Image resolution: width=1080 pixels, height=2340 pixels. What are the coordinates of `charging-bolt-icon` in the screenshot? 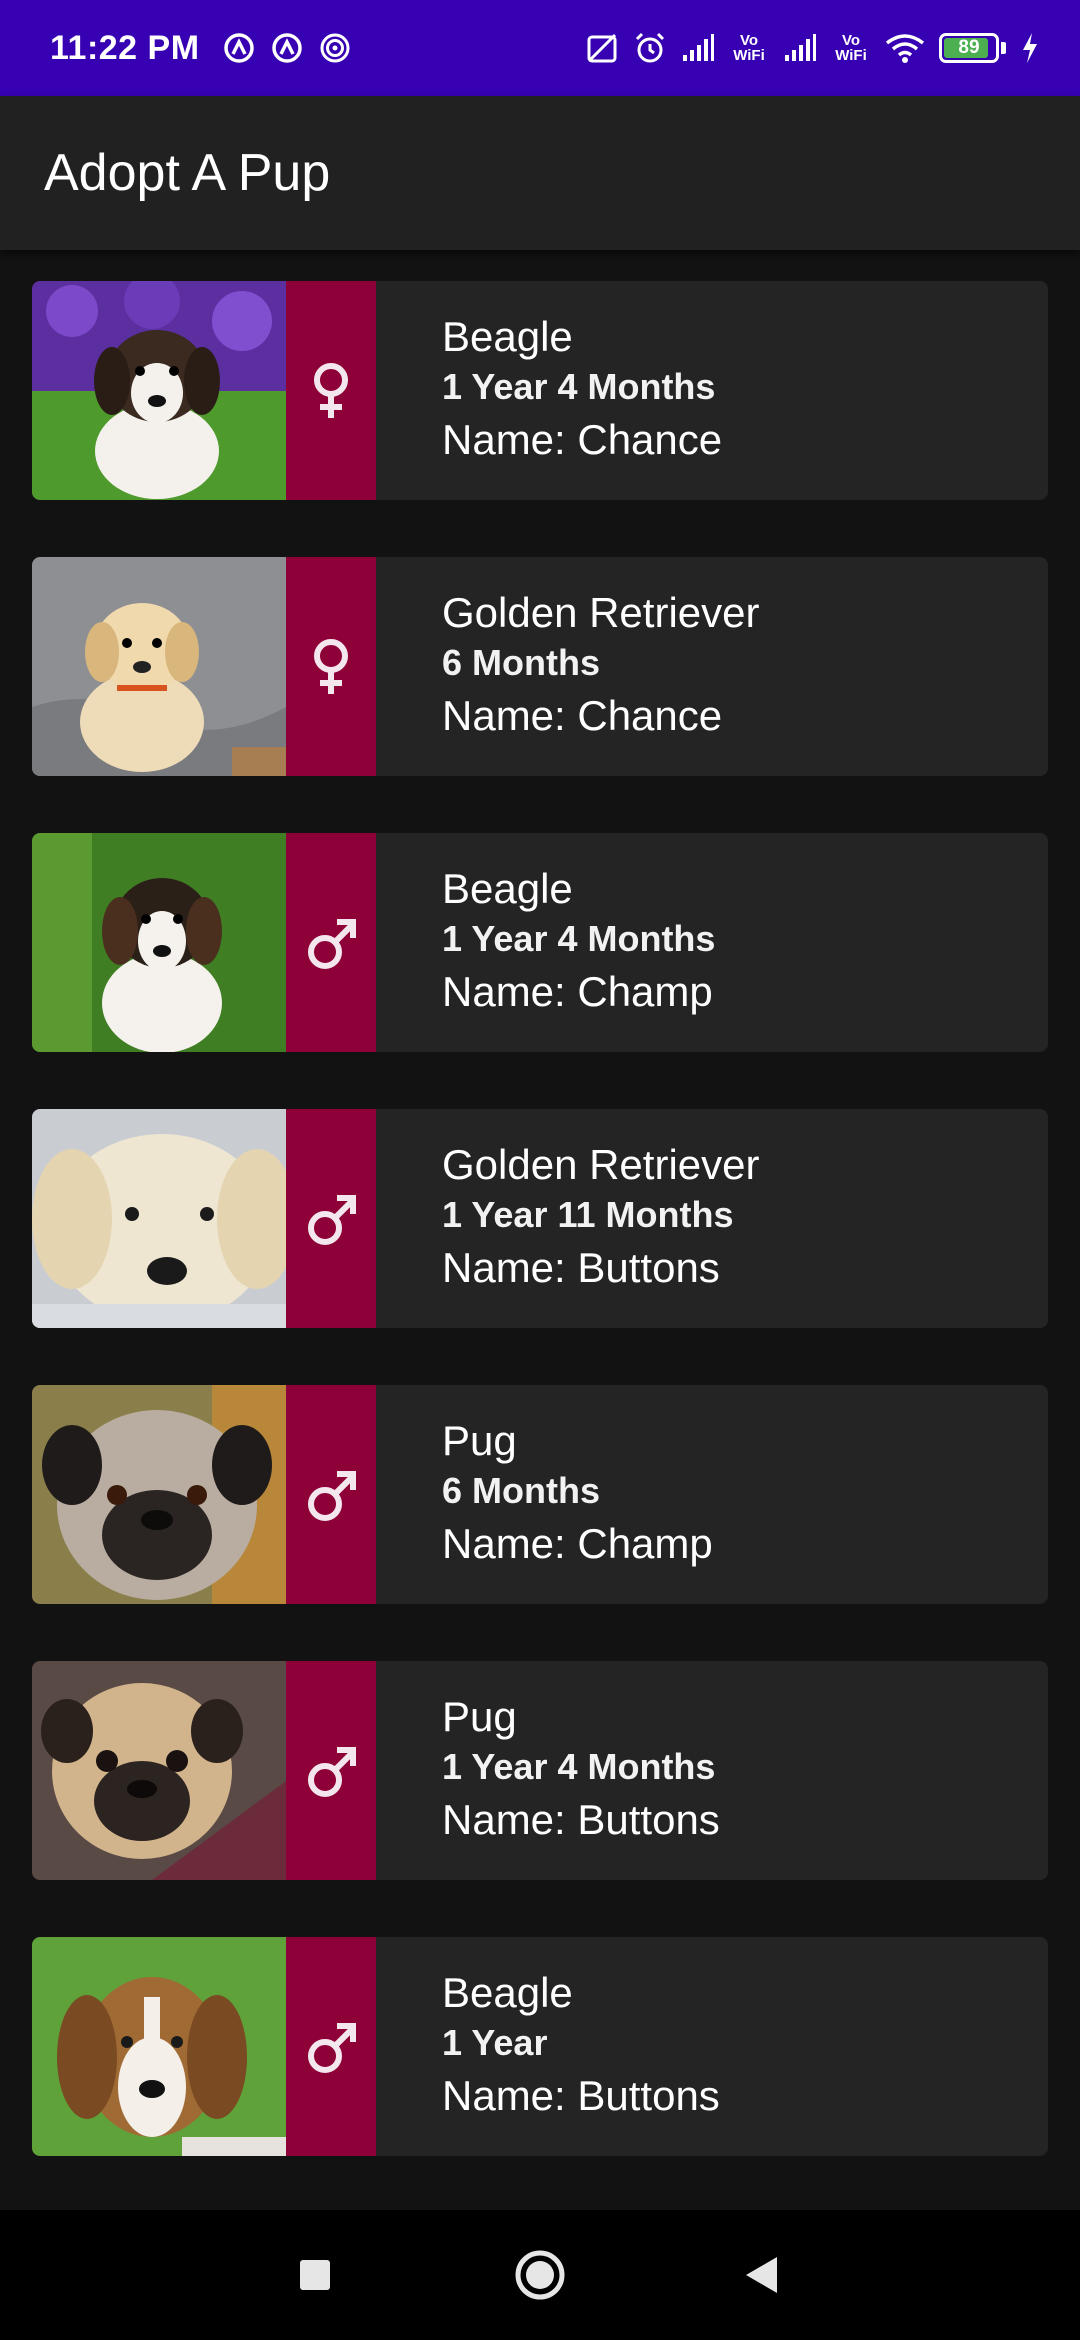 It's located at (1030, 48).